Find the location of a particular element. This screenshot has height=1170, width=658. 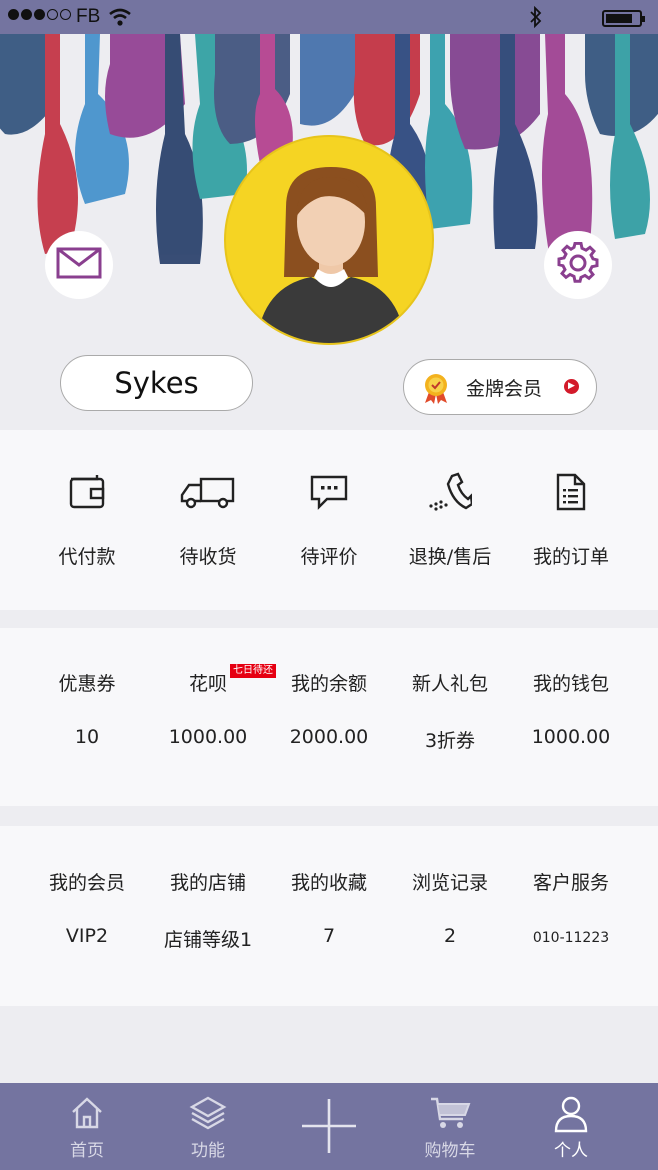

coupon-item: 优惠券 10 is located at coordinates (87, 708).